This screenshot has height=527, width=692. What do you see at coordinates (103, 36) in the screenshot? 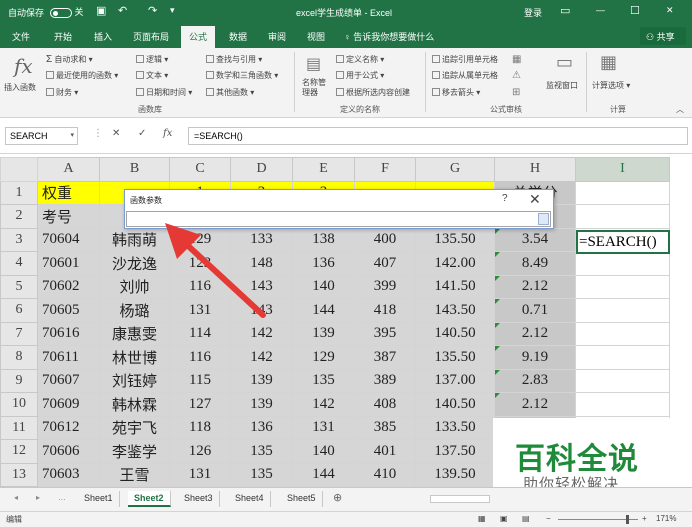
I see `tab-insert: 插入` at bounding box center [103, 36].